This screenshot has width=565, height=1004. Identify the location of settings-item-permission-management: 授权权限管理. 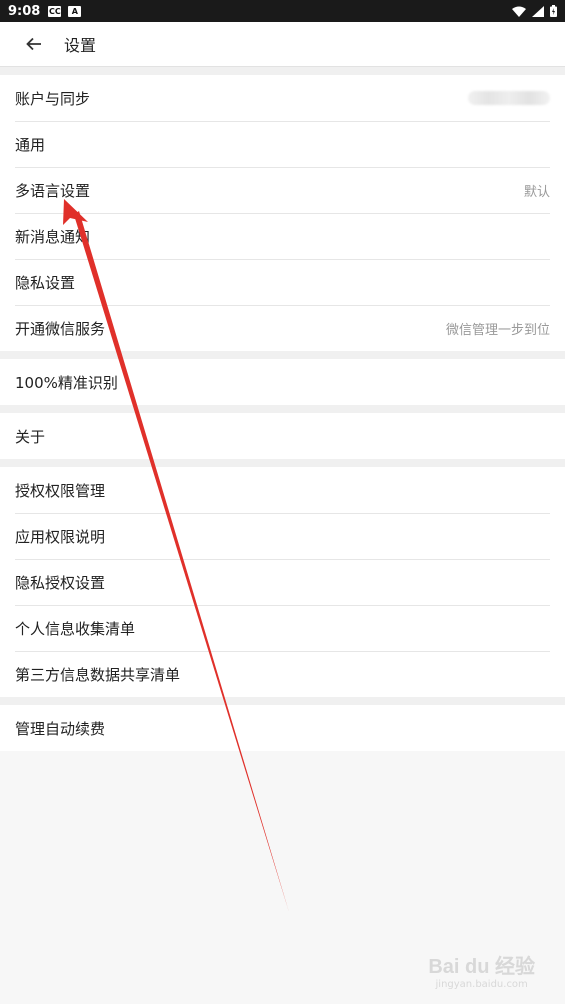
(282, 490).